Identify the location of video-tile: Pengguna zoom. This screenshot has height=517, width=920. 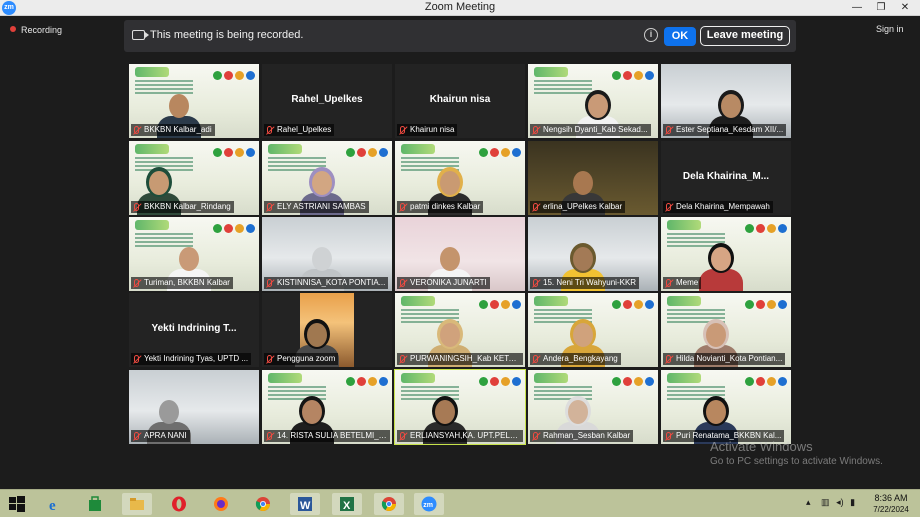
(327, 330).